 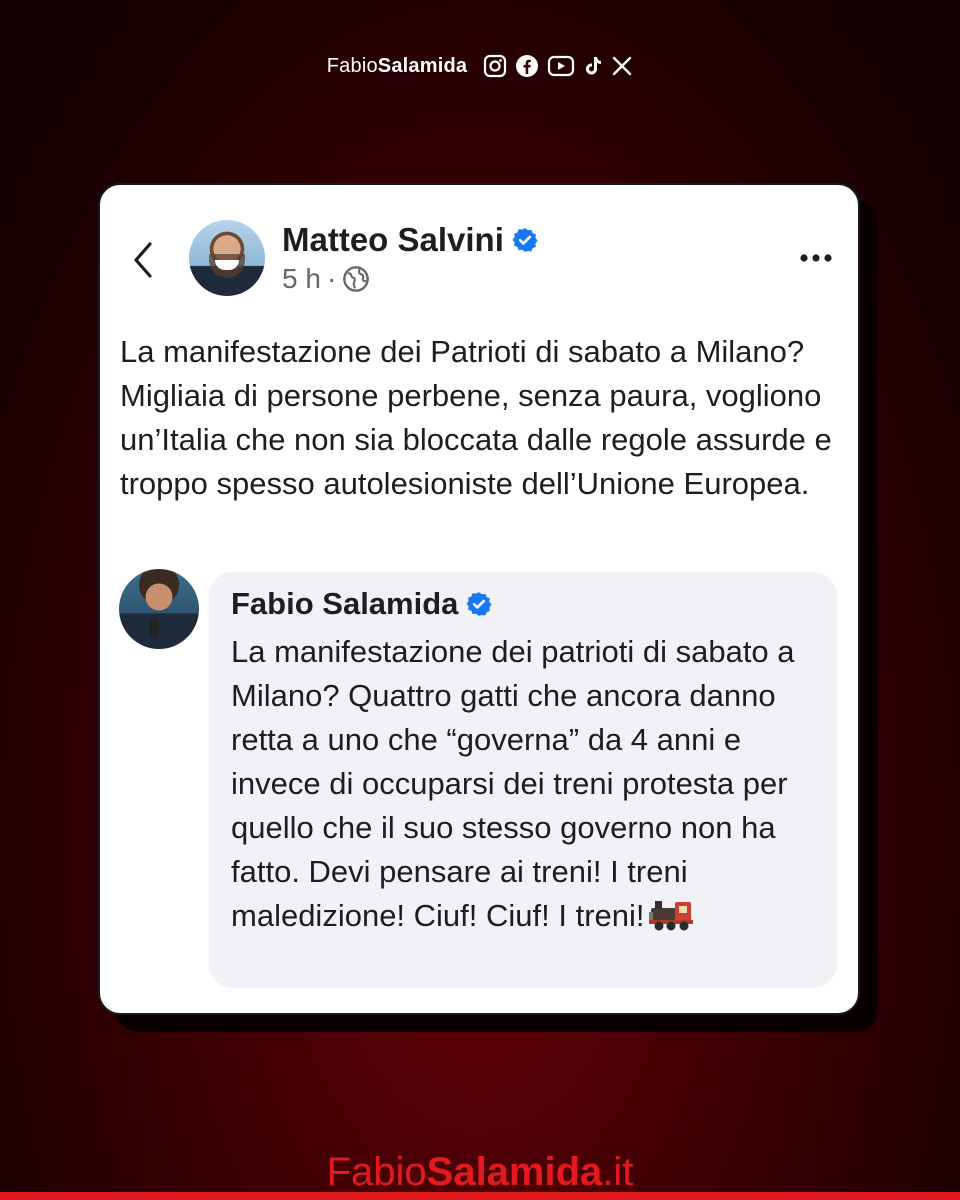 I want to click on brand-last: Salamida, so click(x=422, y=65).